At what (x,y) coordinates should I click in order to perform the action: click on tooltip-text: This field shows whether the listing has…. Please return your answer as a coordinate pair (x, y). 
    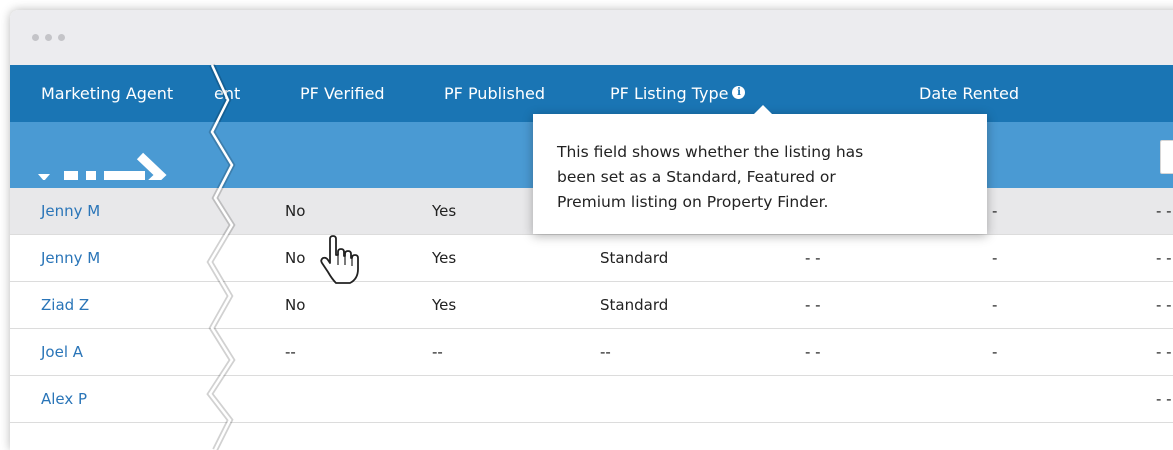
    Looking at the image, I should click on (762, 177).